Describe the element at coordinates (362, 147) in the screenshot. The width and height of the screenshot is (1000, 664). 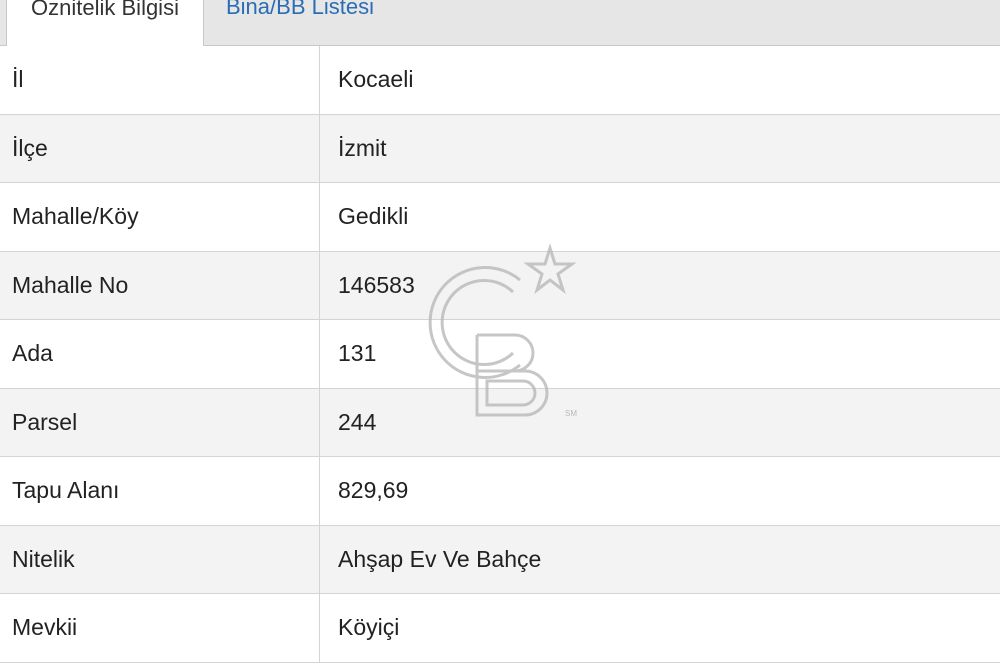
I see `row-value: İzmit` at that location.